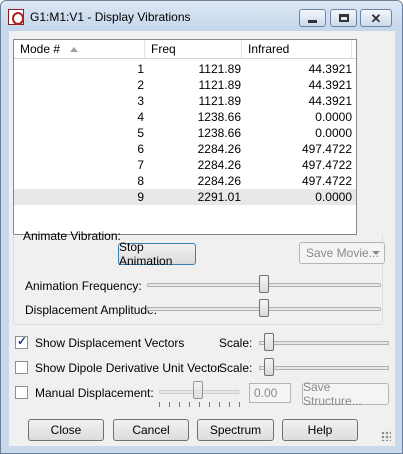 This screenshot has width=403, height=454. I want to click on minimize-button, so click(312, 18).